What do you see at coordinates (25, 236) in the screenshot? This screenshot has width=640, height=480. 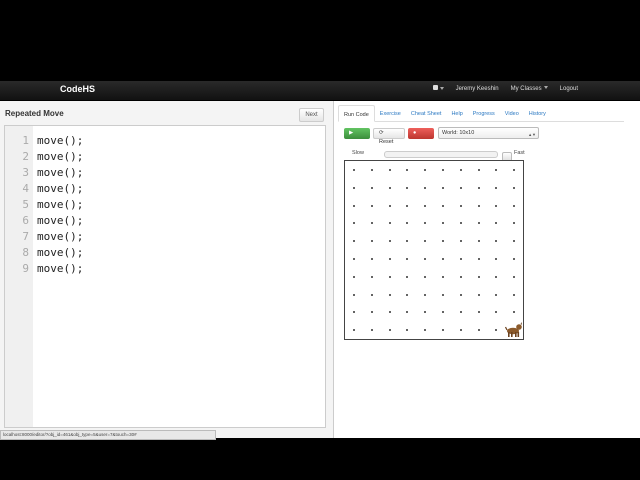 I see `line-number: 7` at bounding box center [25, 236].